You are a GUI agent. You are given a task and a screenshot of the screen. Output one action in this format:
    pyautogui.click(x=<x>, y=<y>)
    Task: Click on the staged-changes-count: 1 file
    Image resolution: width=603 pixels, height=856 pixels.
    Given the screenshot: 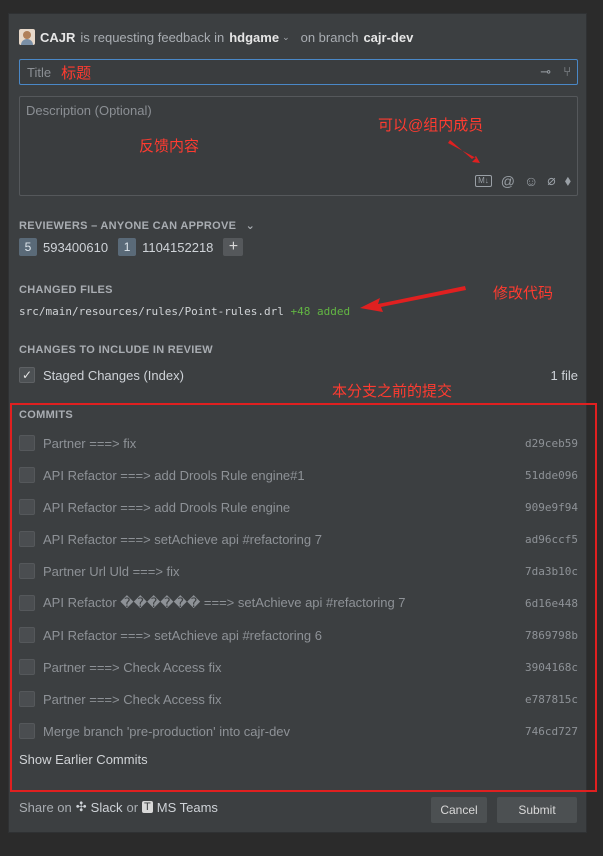 What is the action you would take?
    pyautogui.click(x=564, y=375)
    